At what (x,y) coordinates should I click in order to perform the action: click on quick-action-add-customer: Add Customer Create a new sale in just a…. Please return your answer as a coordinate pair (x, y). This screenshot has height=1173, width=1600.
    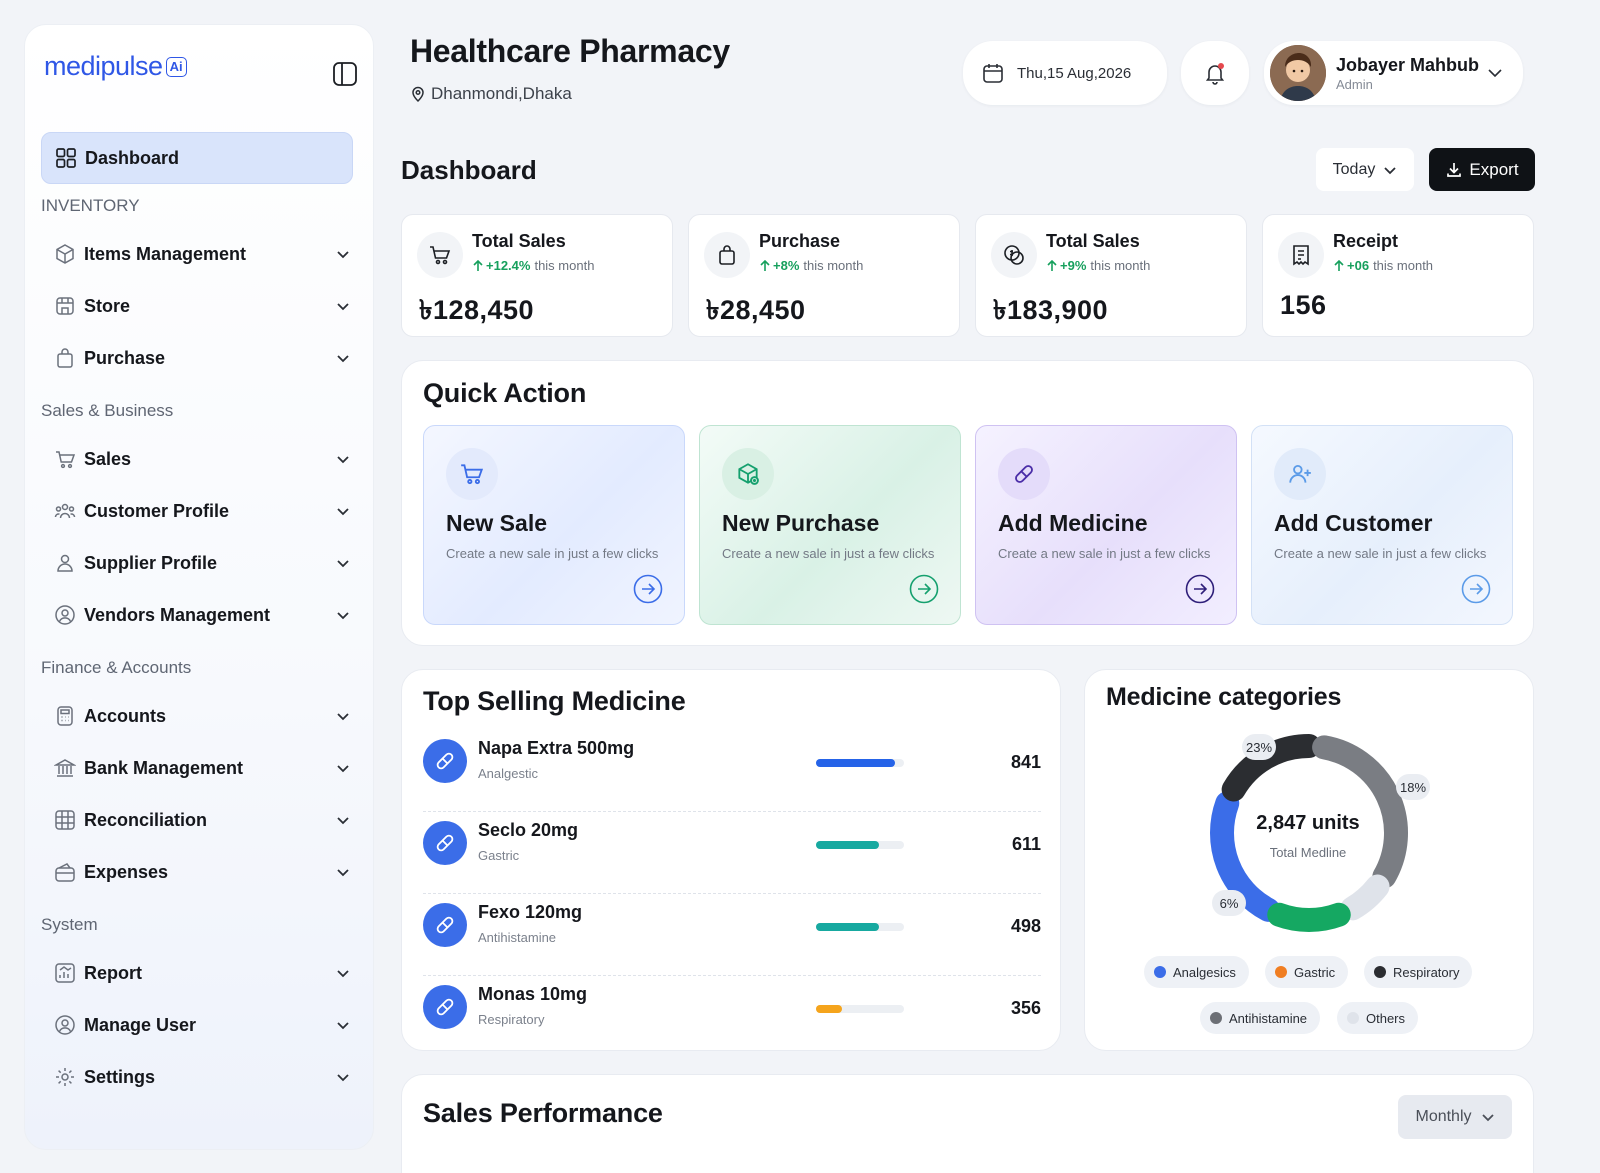
    Looking at the image, I should click on (1382, 525).